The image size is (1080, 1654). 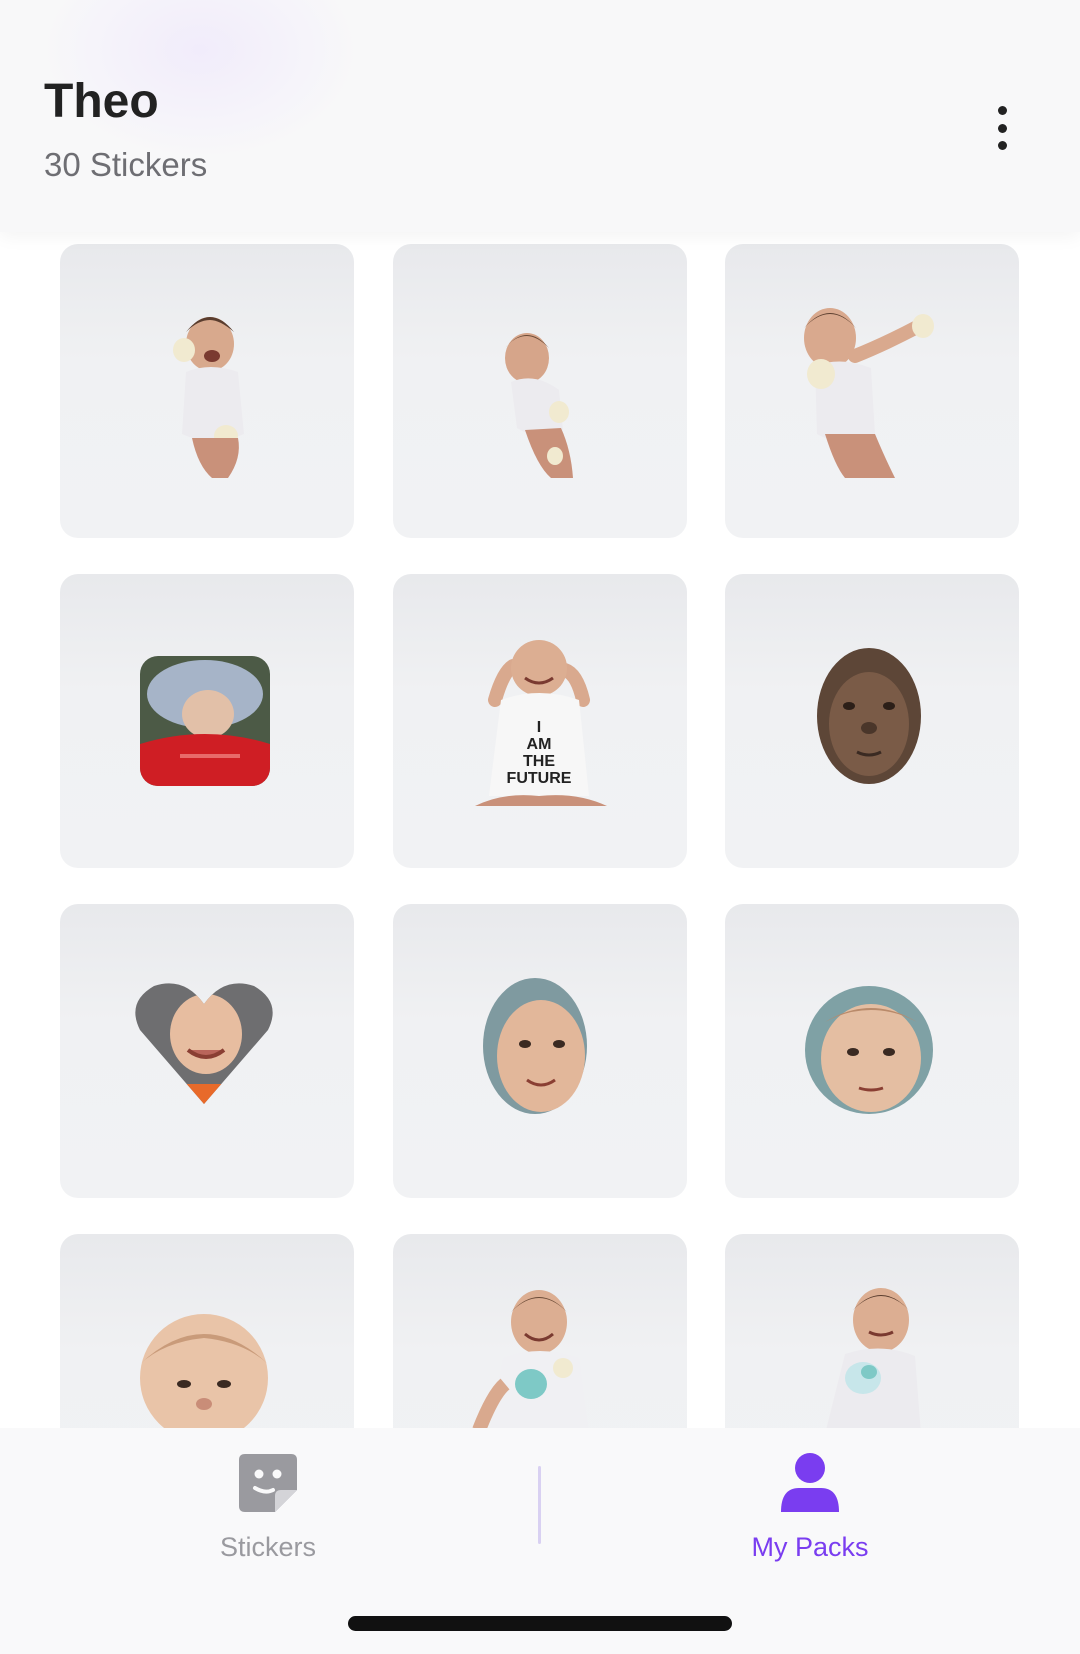 I want to click on baby-sticker-image: I AM THE FUTURE, so click(x=541, y=723).